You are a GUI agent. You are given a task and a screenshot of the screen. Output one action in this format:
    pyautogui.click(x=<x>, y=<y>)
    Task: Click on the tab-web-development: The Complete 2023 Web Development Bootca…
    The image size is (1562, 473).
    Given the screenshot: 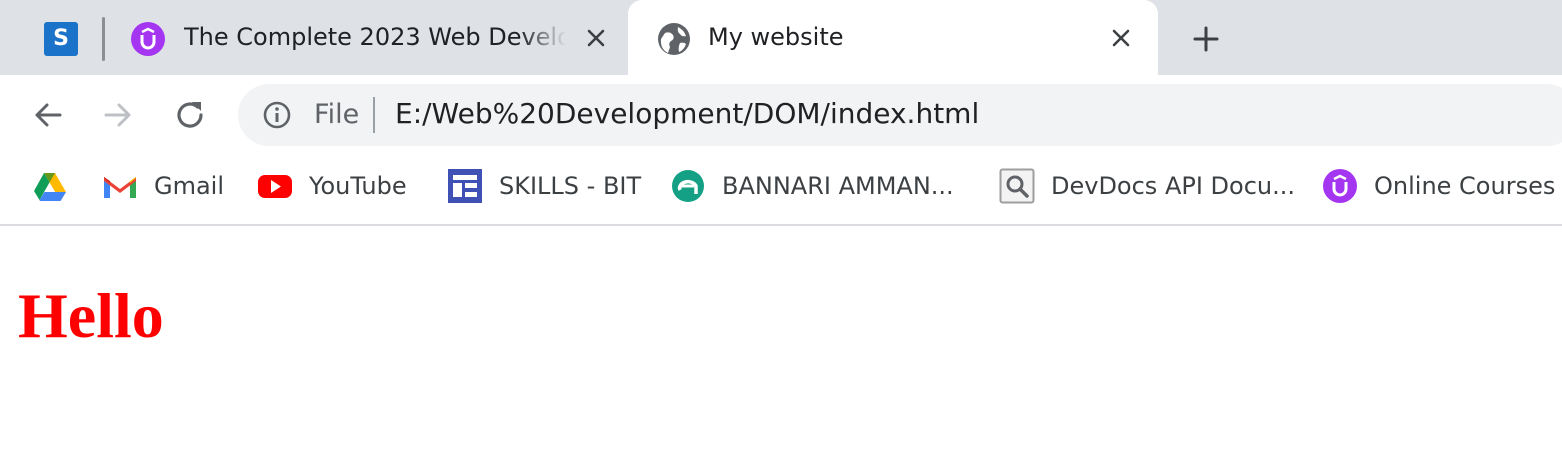 What is the action you would take?
    pyautogui.click(x=369, y=37)
    